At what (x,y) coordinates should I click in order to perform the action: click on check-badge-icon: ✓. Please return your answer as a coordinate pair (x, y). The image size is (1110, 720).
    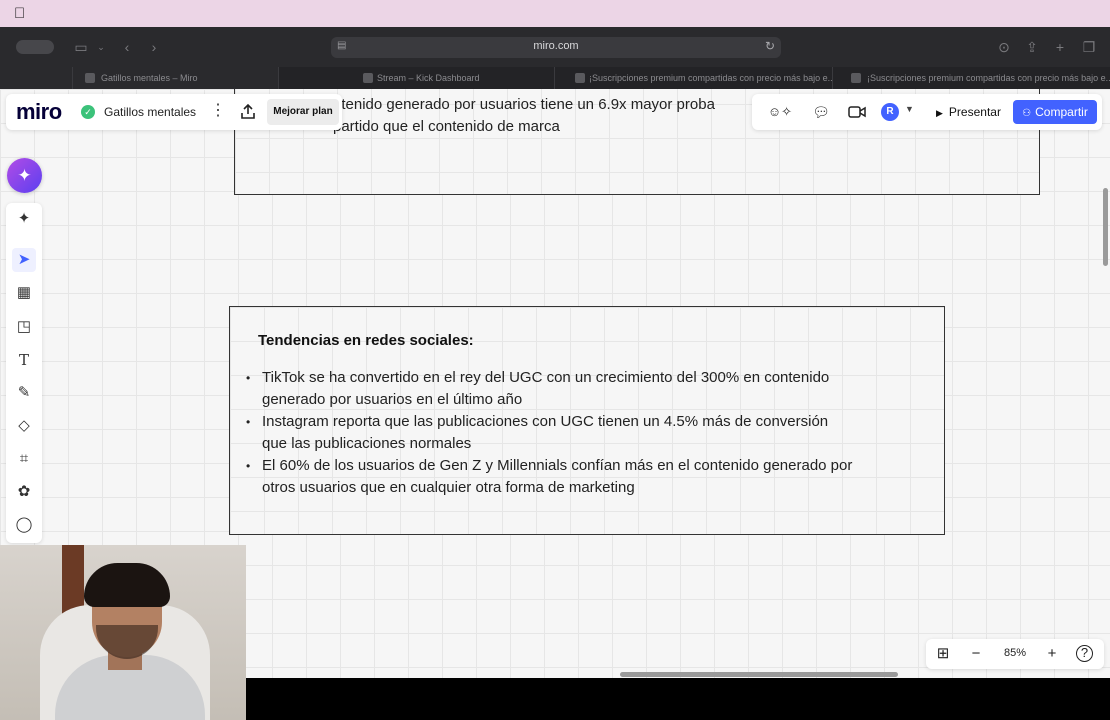
    Looking at the image, I should click on (88, 112).